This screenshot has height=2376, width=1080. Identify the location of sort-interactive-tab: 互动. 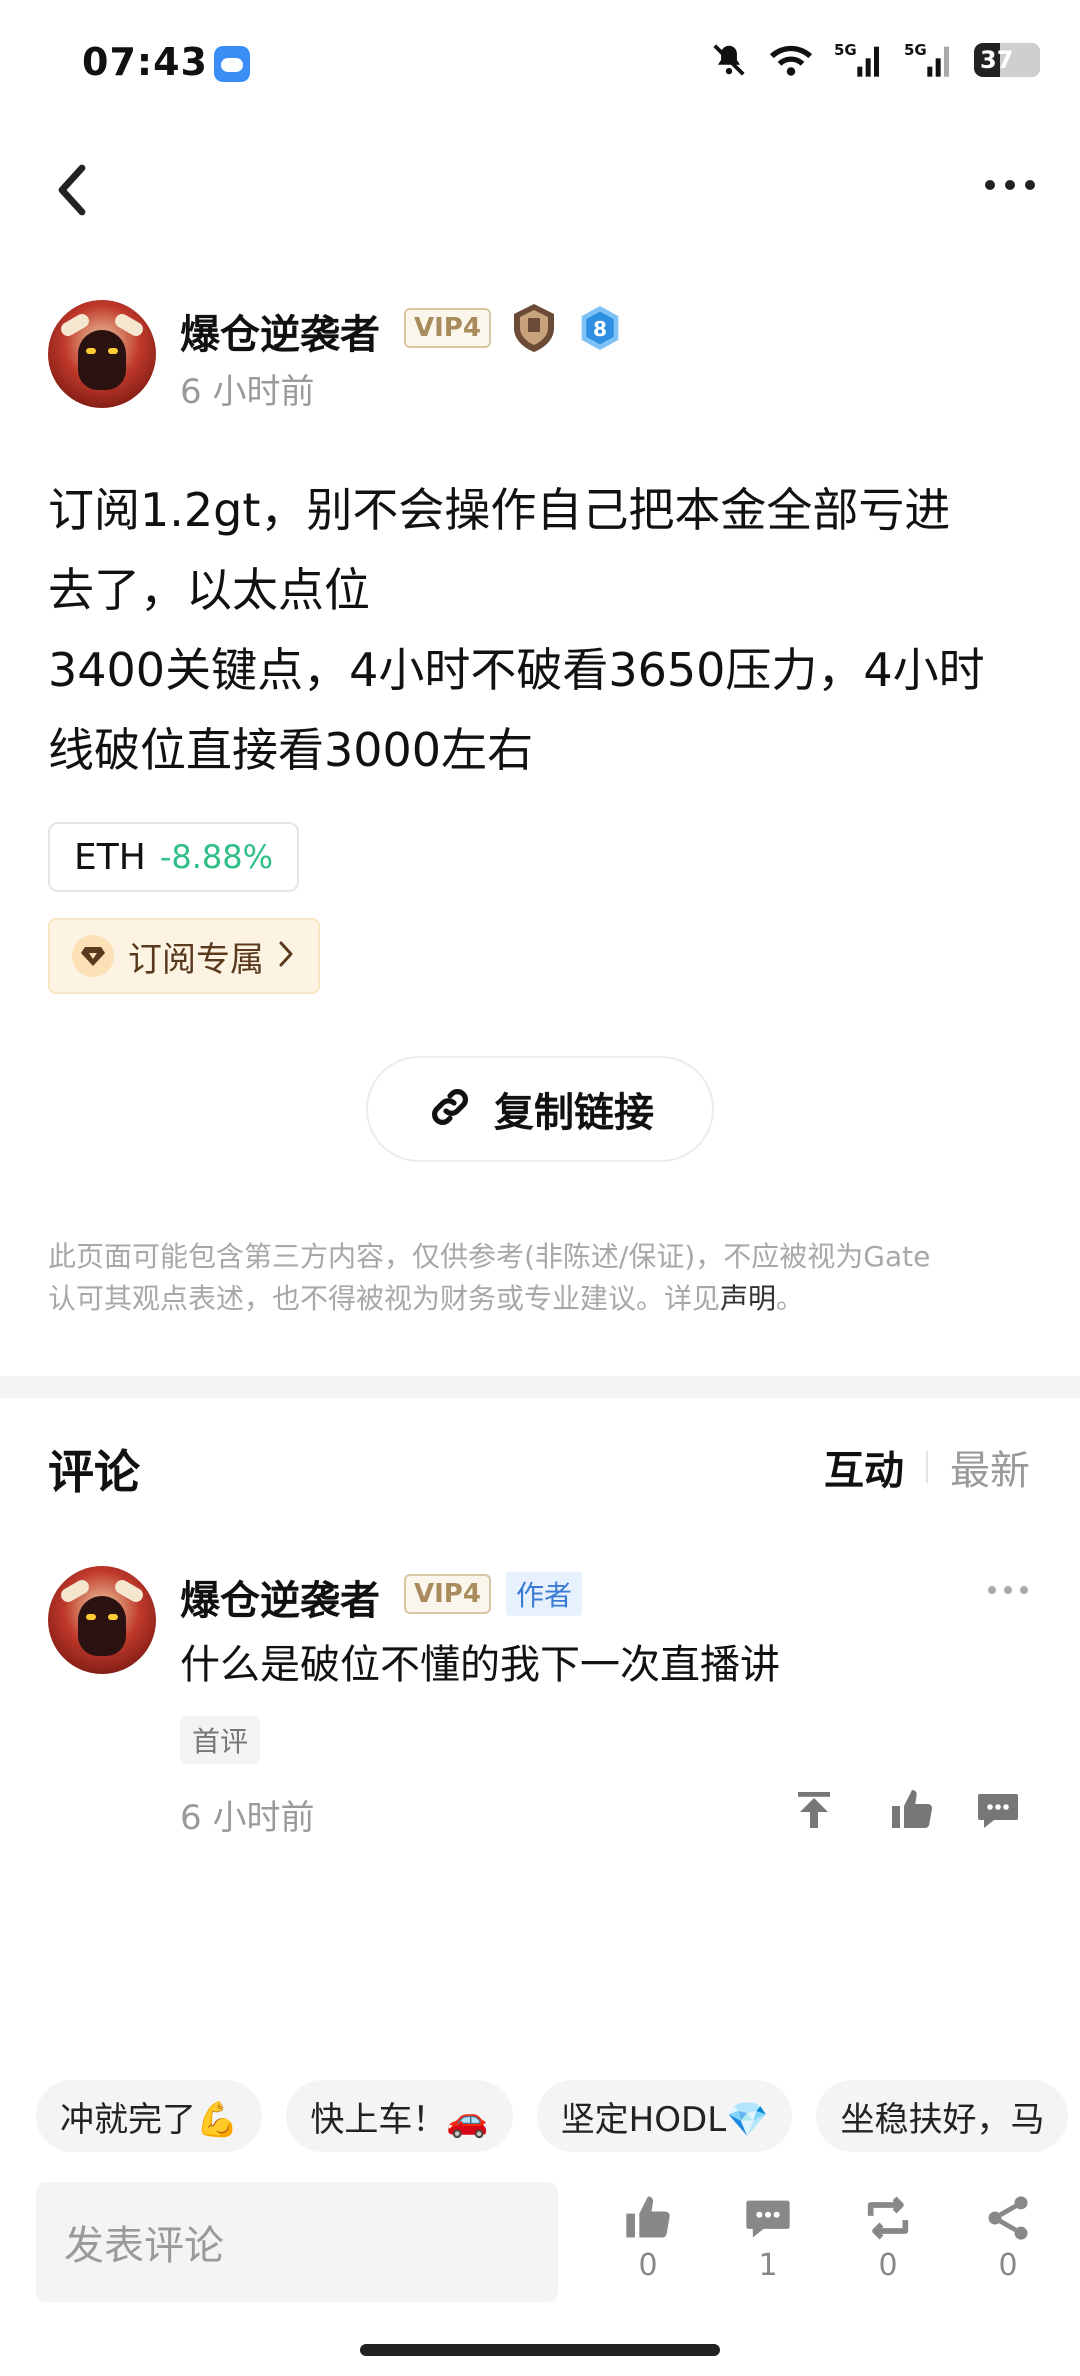
(864, 1467).